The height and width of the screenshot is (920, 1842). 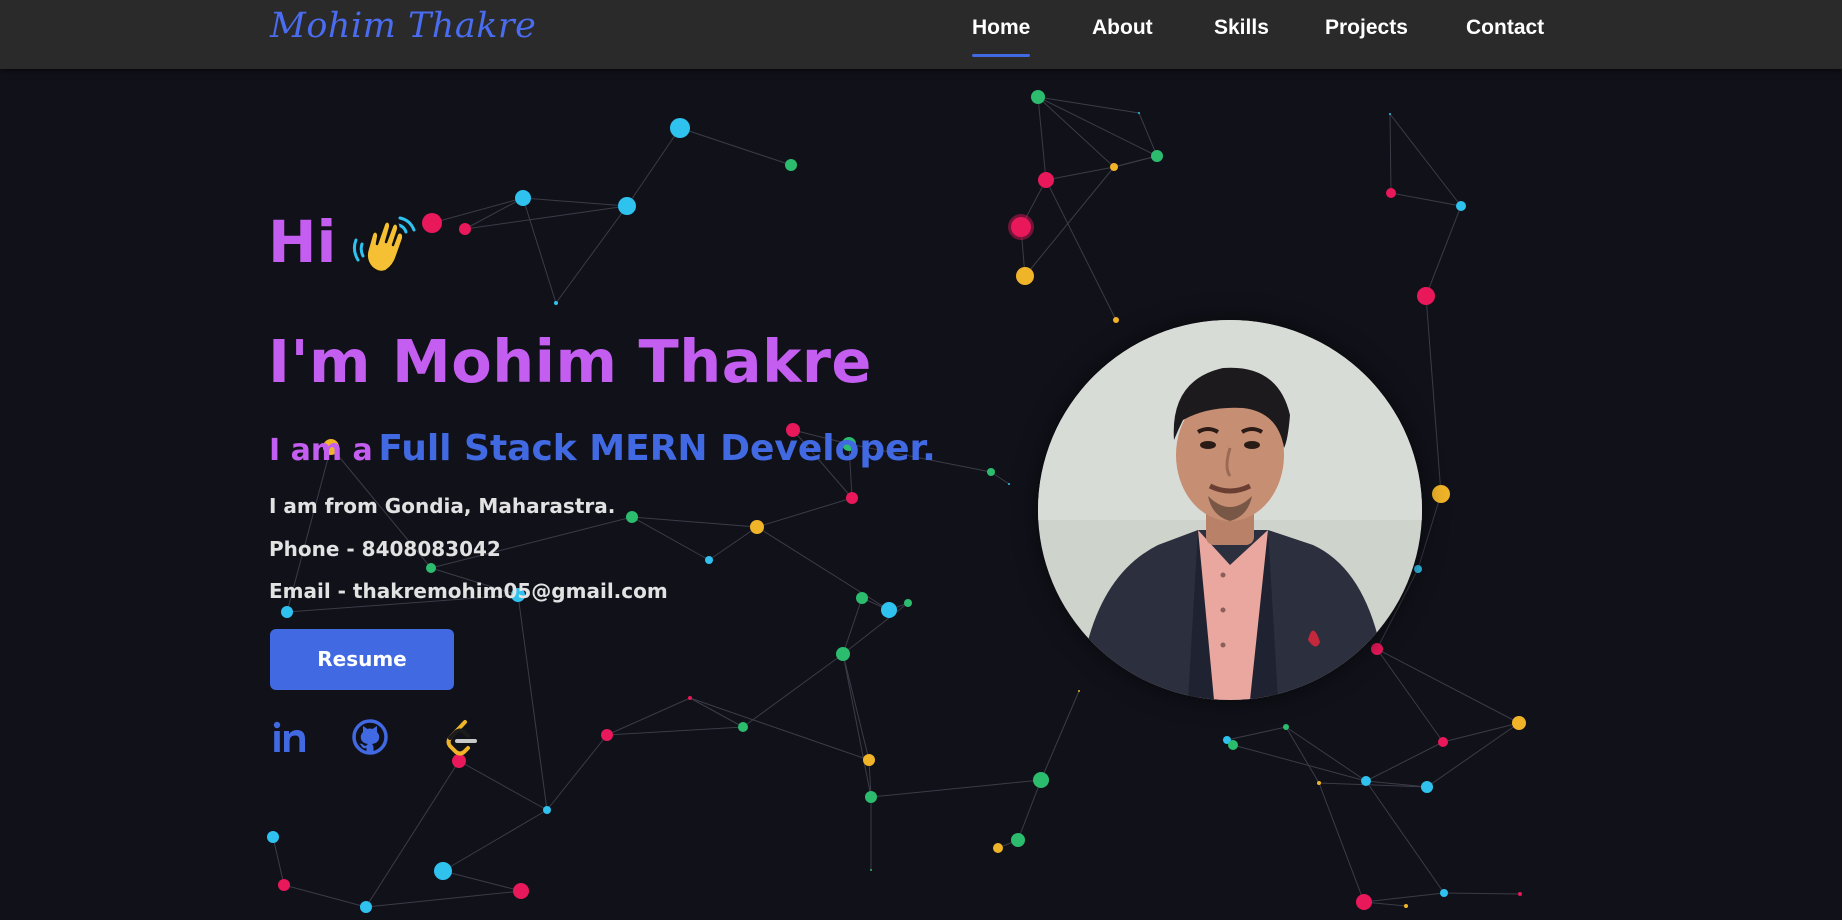 What do you see at coordinates (384, 245) in the screenshot?
I see `waving-hand-icon` at bounding box center [384, 245].